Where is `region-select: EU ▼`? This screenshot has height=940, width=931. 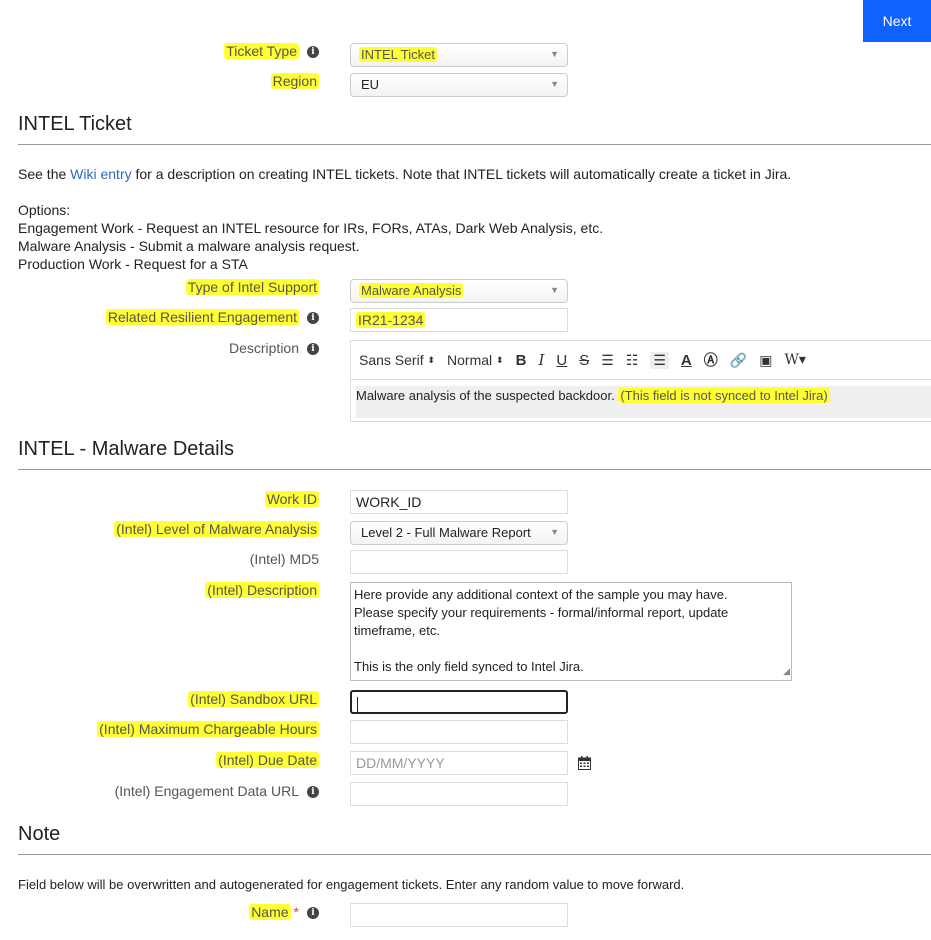 region-select: EU ▼ is located at coordinates (459, 85).